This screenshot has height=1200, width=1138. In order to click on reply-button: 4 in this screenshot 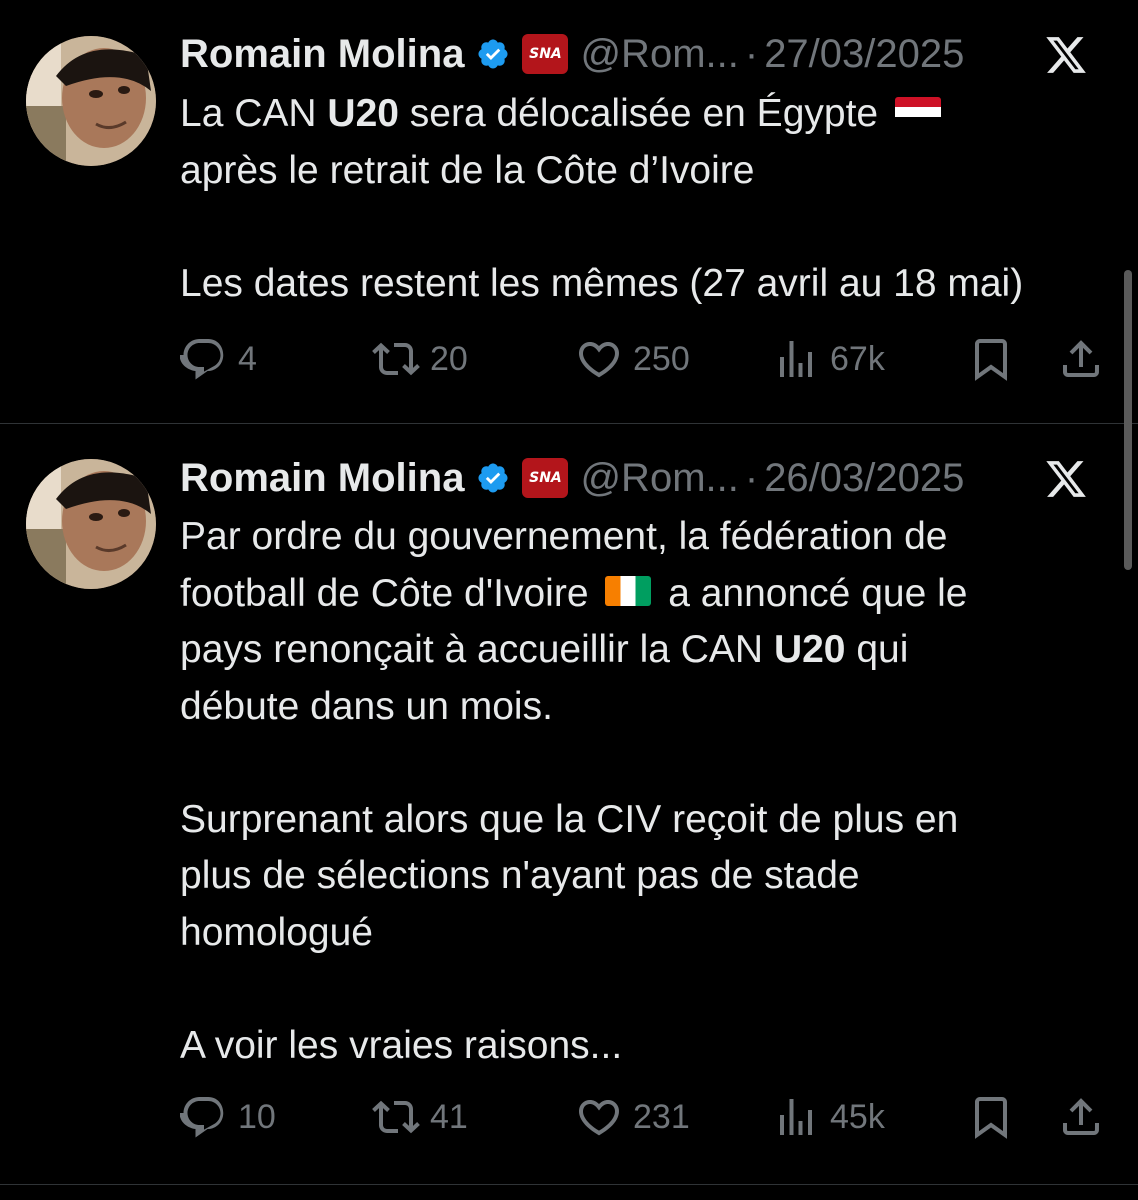, I will do `click(218, 359)`.